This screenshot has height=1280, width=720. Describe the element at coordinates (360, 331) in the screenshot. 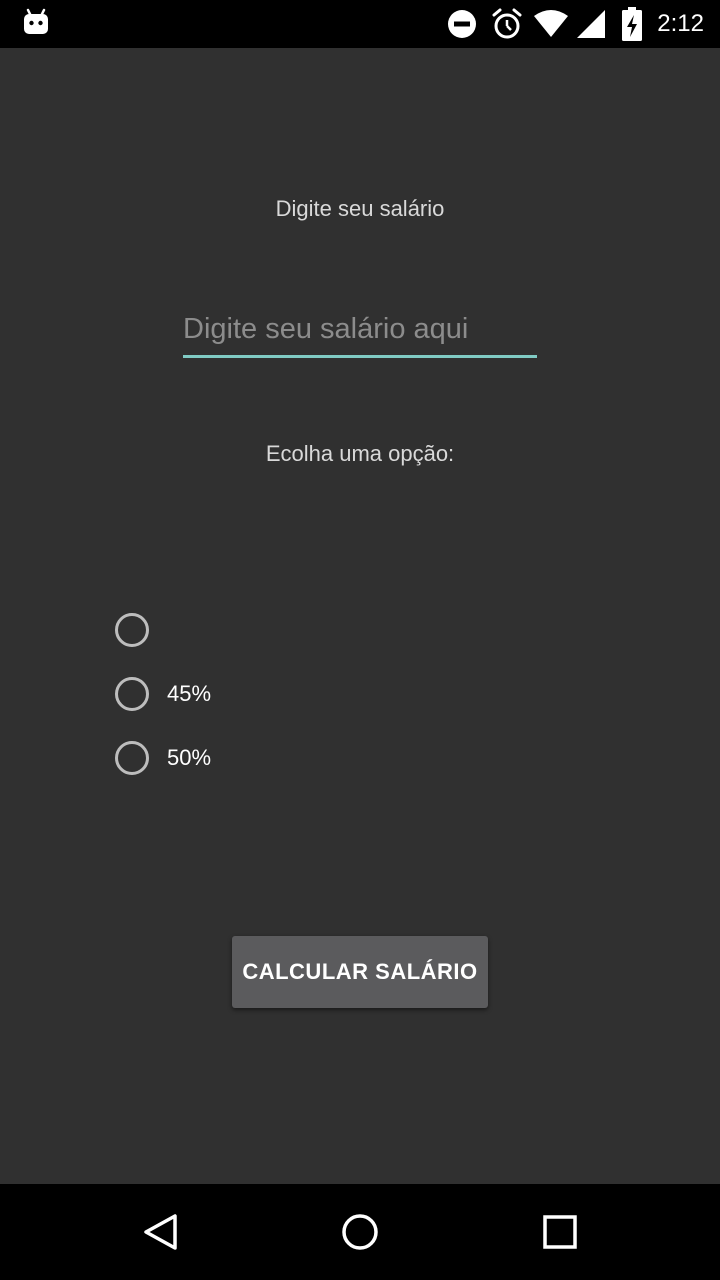

I see `salary-input` at that location.